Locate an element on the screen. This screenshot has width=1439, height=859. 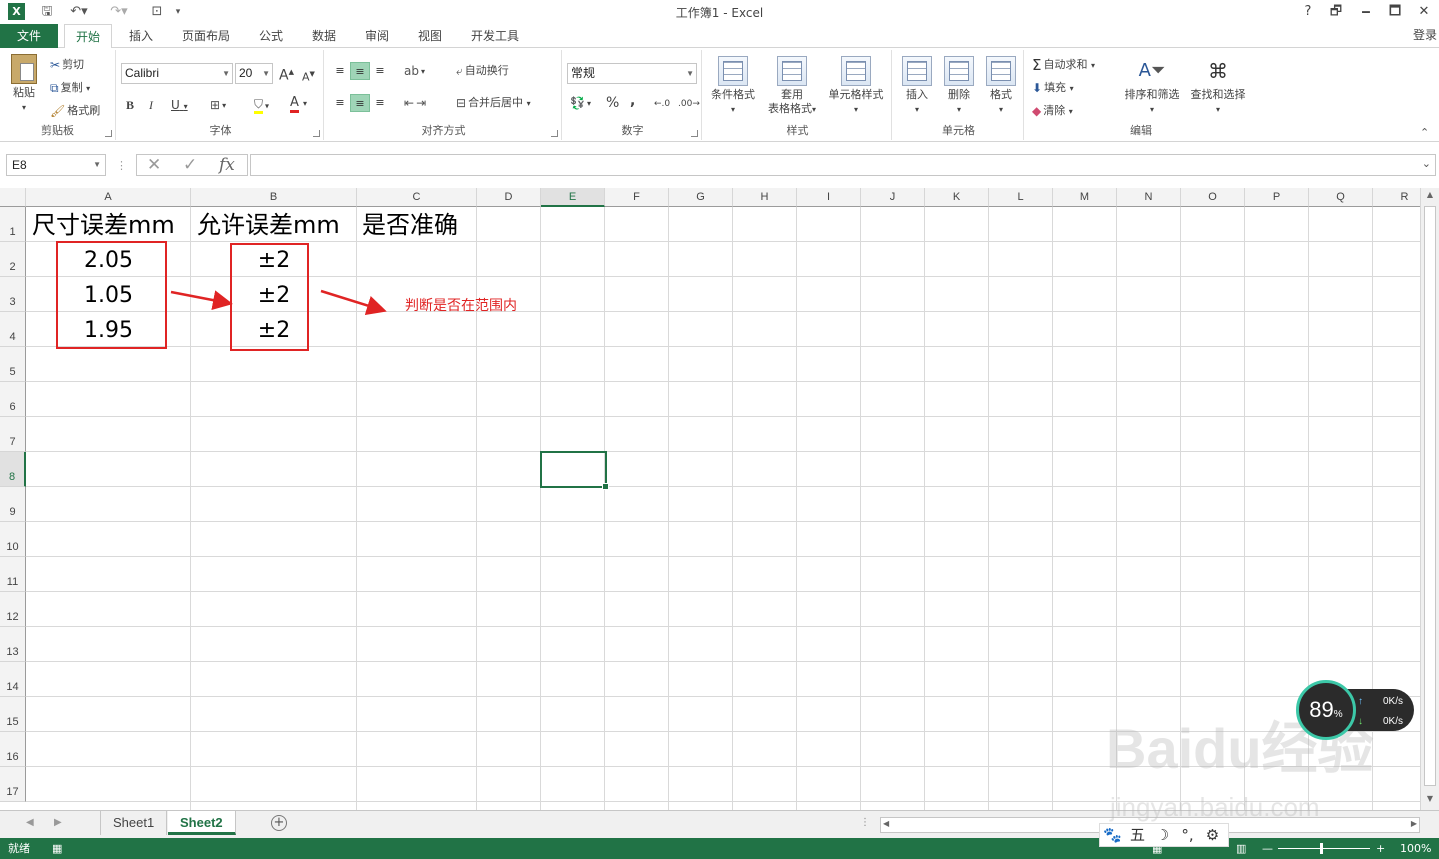
punctuation-icon: °, is located at coordinates (1187, 835).